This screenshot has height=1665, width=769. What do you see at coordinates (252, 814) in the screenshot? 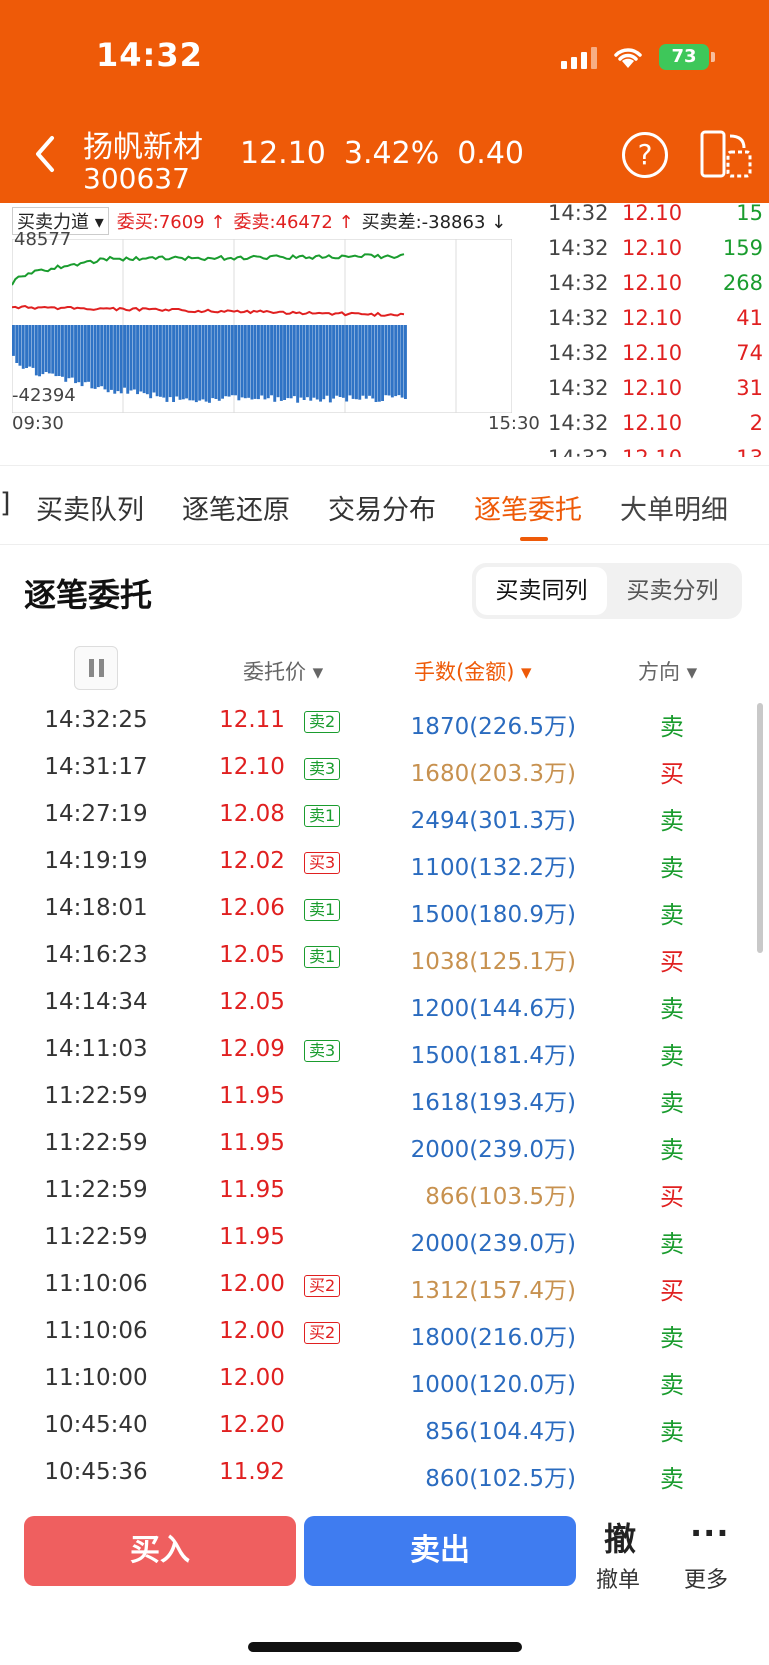
I see `order-price: 12.08` at bounding box center [252, 814].